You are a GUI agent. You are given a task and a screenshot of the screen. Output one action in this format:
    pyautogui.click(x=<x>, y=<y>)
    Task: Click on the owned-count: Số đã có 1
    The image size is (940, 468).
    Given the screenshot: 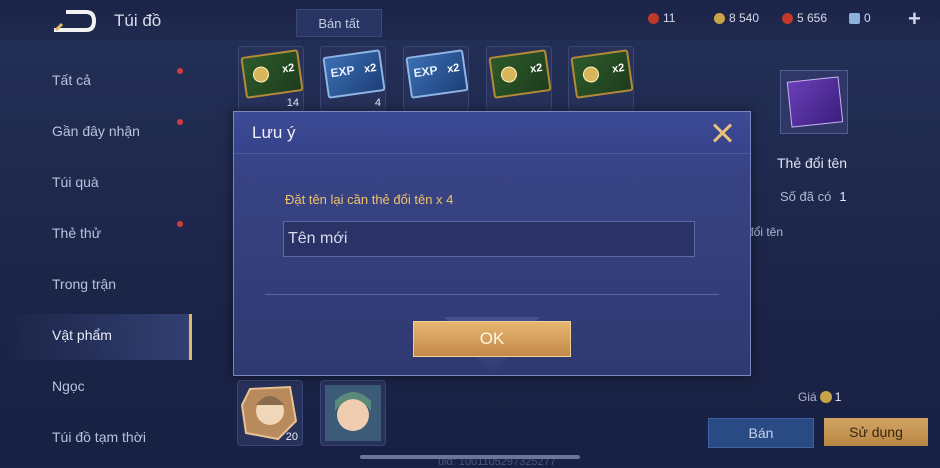 What is the action you would take?
    pyautogui.click(x=813, y=196)
    